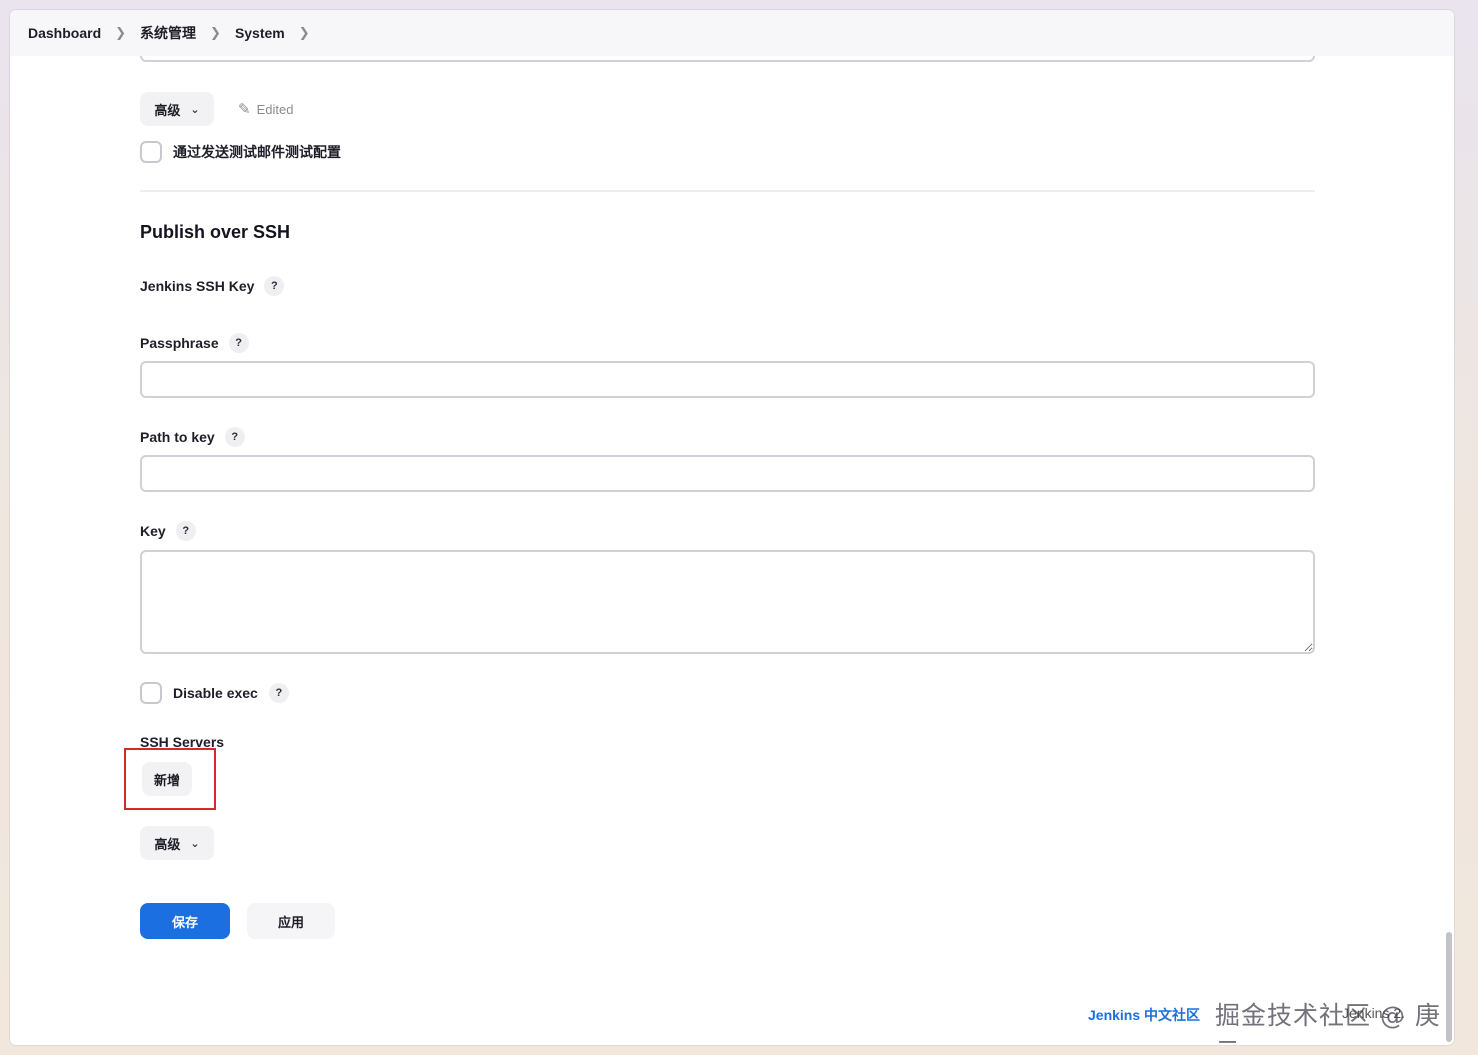 The width and height of the screenshot is (1478, 1055). What do you see at coordinates (727, 379) in the screenshot?
I see `passphrase-input` at bounding box center [727, 379].